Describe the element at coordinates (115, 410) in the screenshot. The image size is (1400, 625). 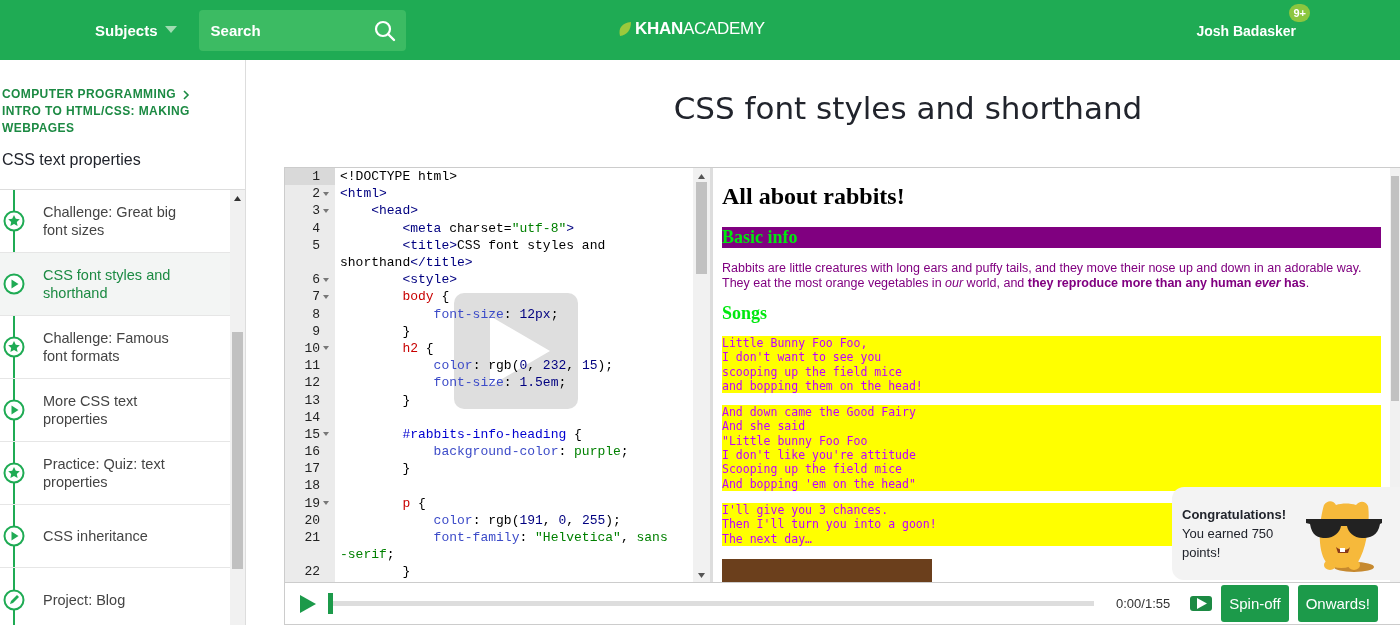
I see `lesson-item: More CSS text properties` at that location.